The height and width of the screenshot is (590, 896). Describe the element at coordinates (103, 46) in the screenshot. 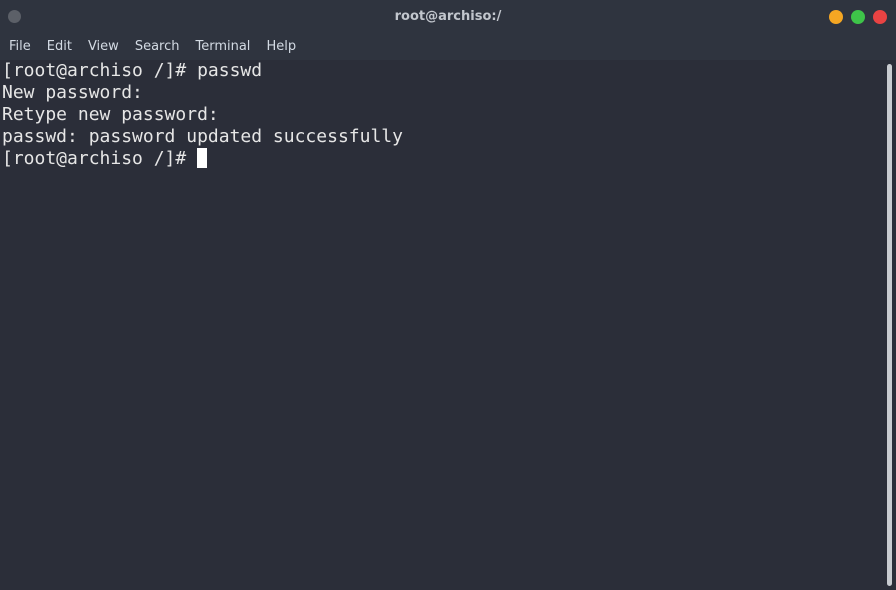

I see `menu-view: View` at that location.